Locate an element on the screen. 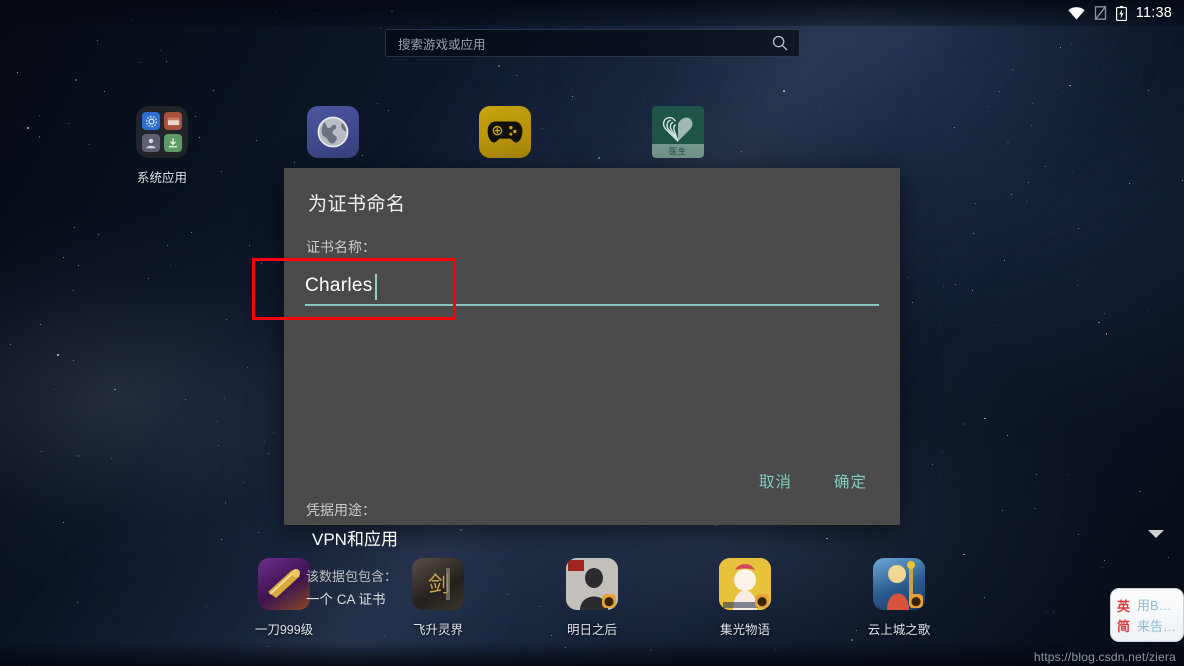 This screenshot has height=666, width=1184. app-game-center is located at coordinates (505, 136).